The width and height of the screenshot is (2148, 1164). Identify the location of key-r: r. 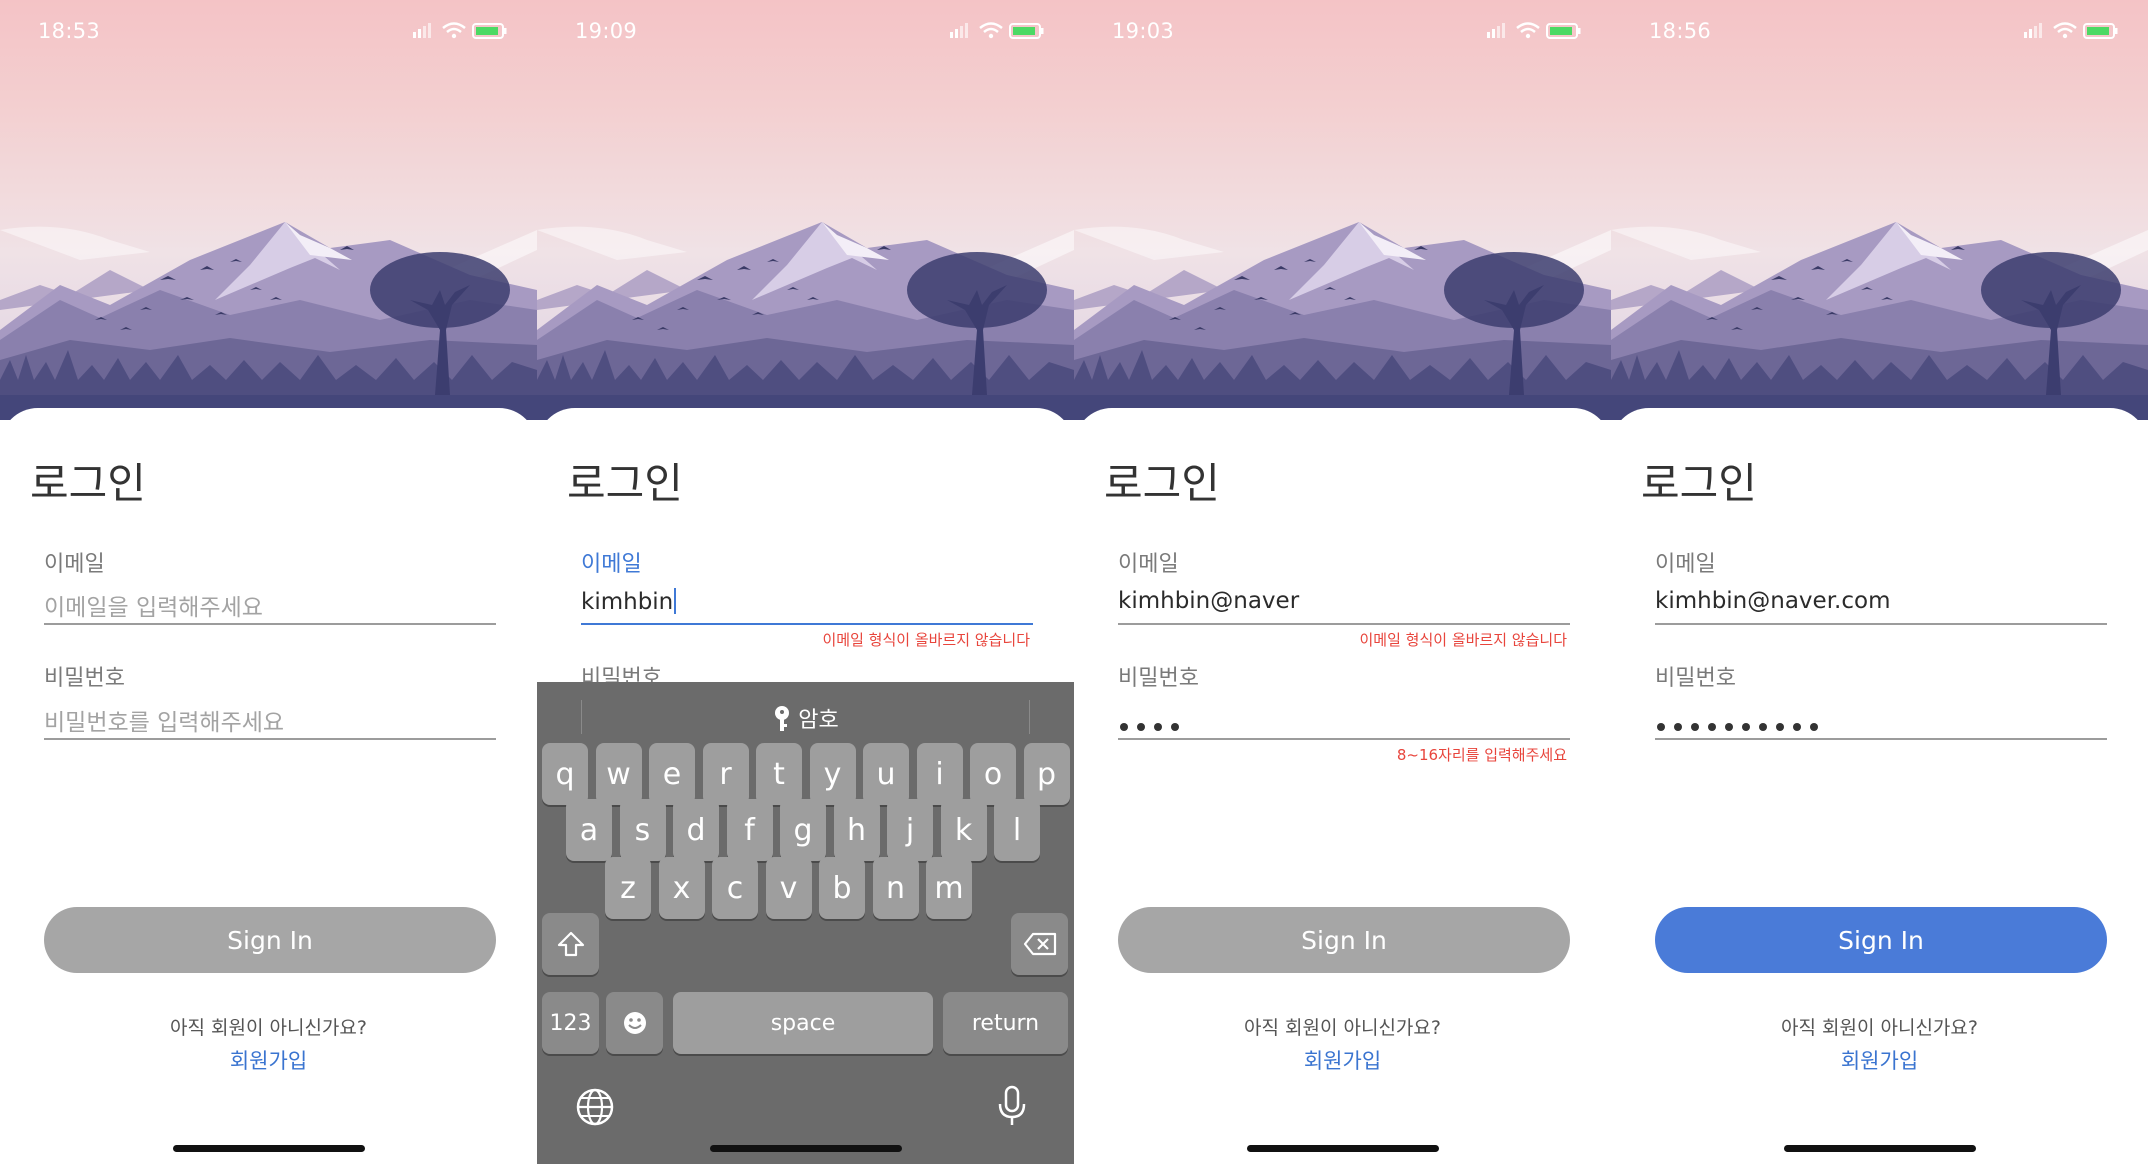
(725, 774).